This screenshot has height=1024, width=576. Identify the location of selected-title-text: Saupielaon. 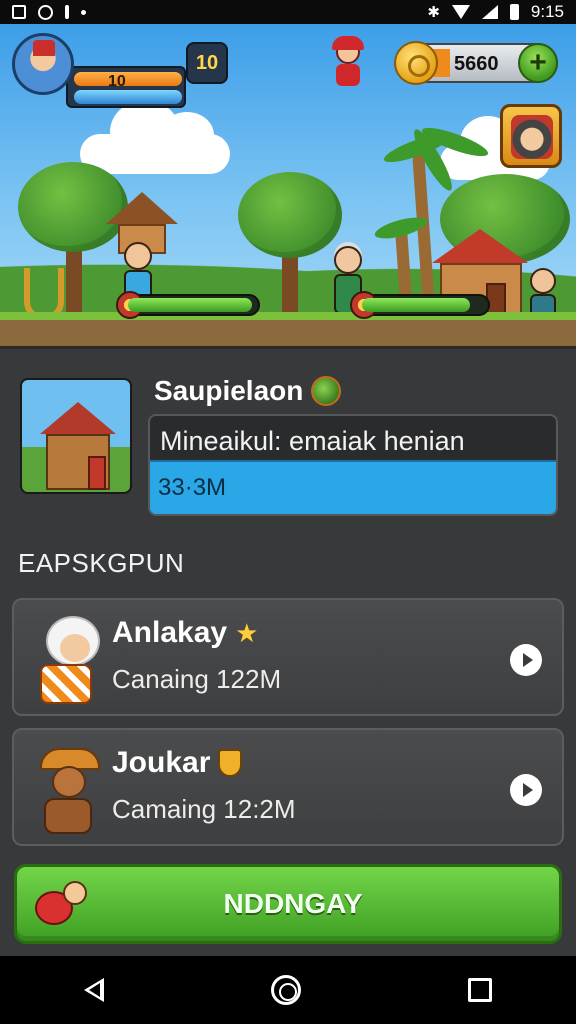
(229, 390).